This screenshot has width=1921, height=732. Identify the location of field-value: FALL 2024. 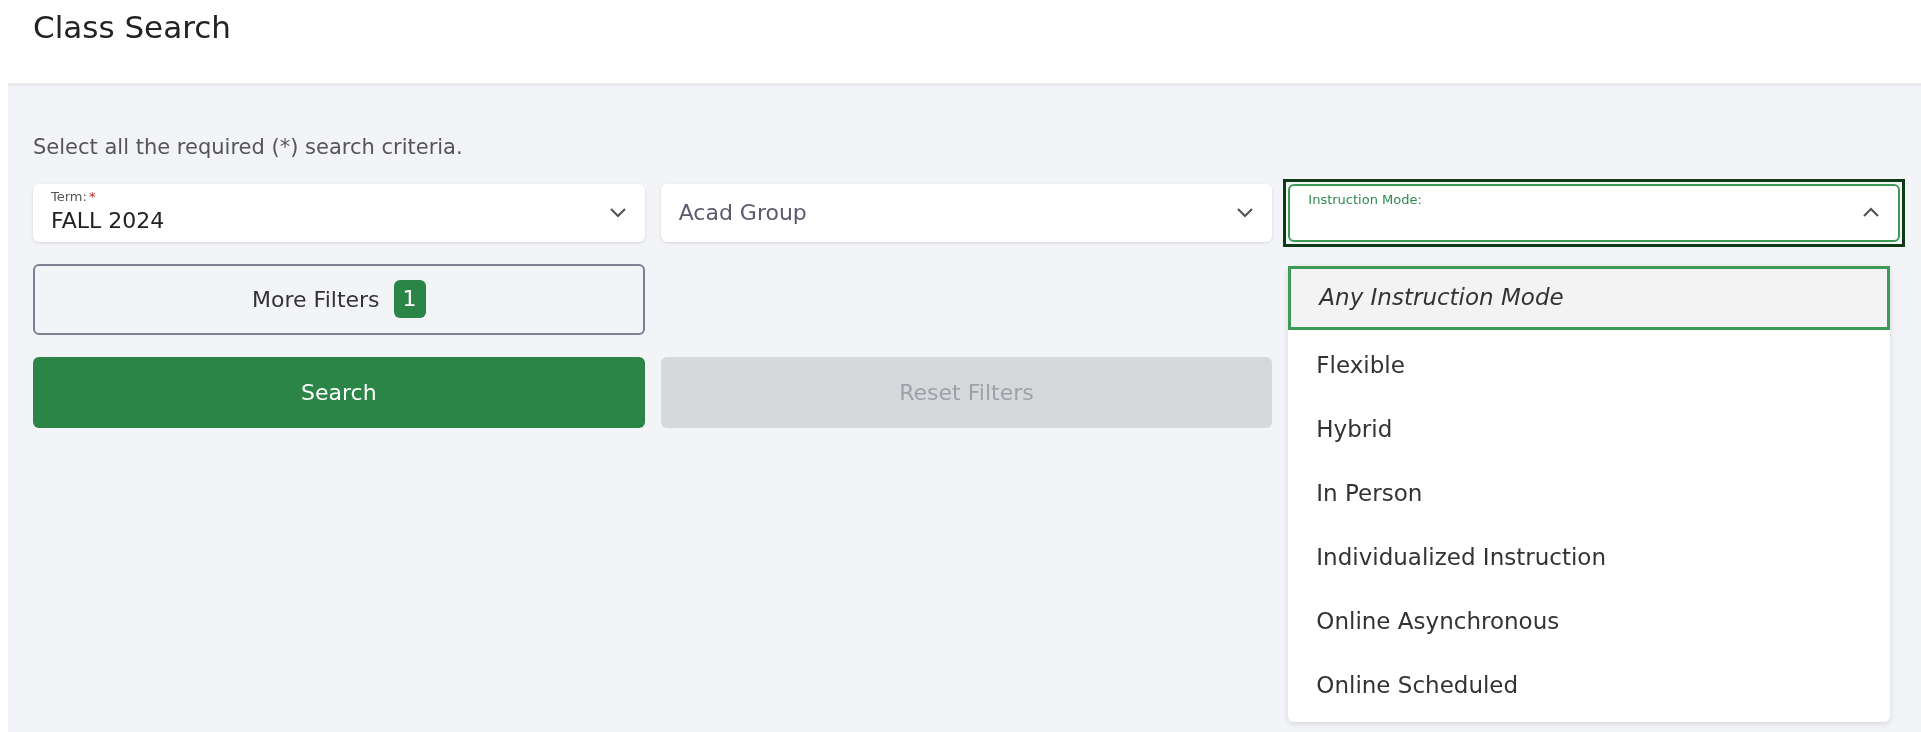
(108, 221).